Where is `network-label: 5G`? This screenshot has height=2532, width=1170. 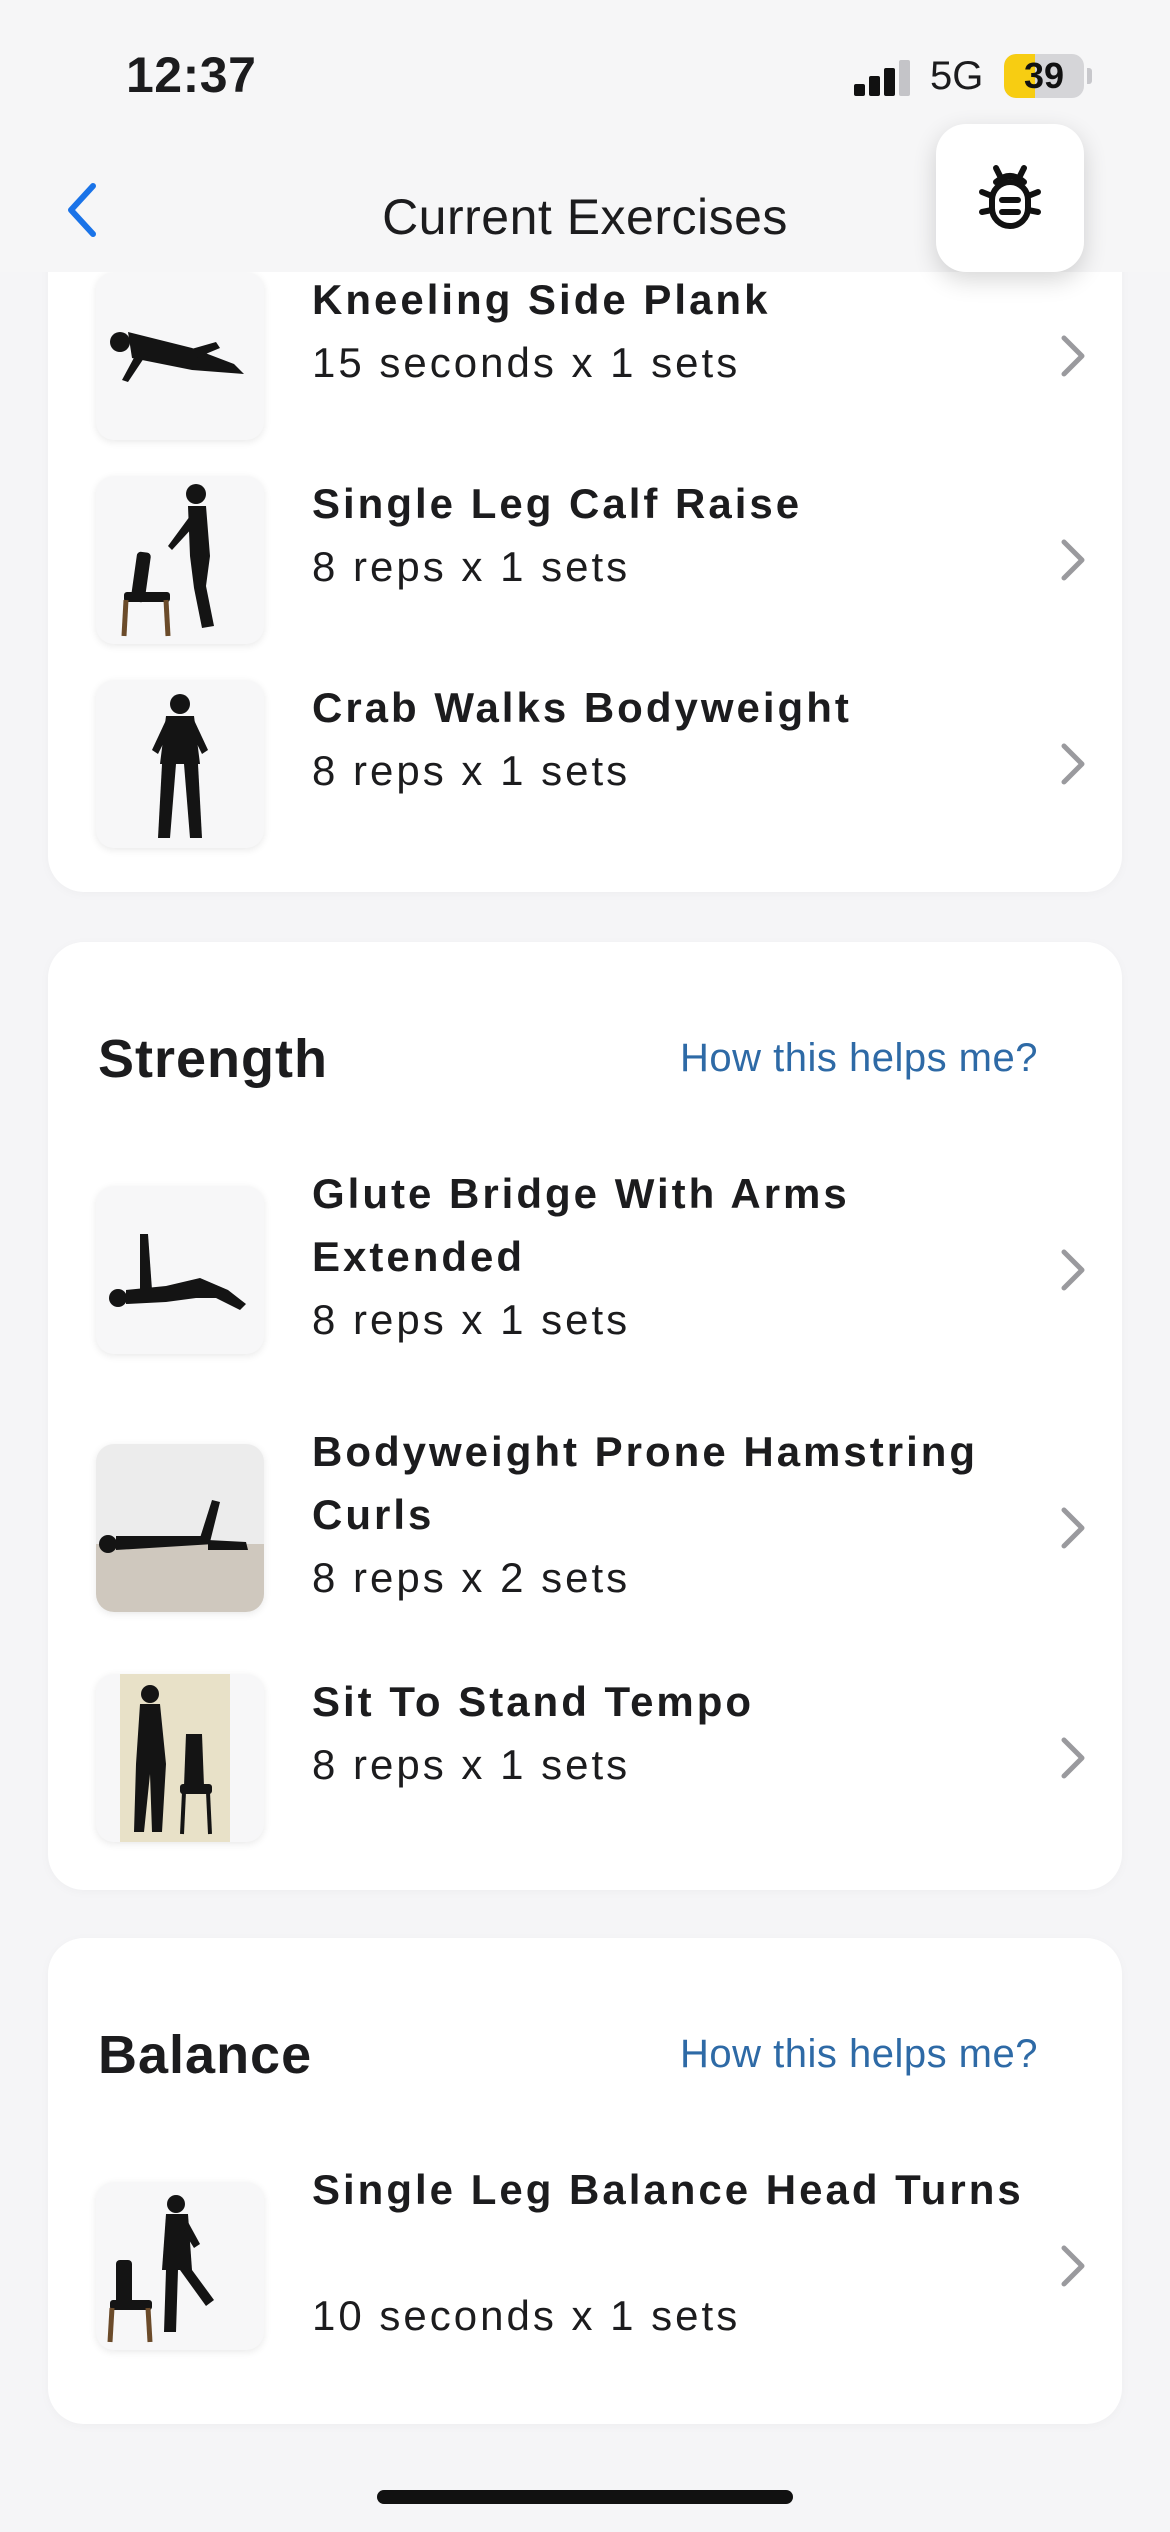
network-label: 5G is located at coordinates (957, 76).